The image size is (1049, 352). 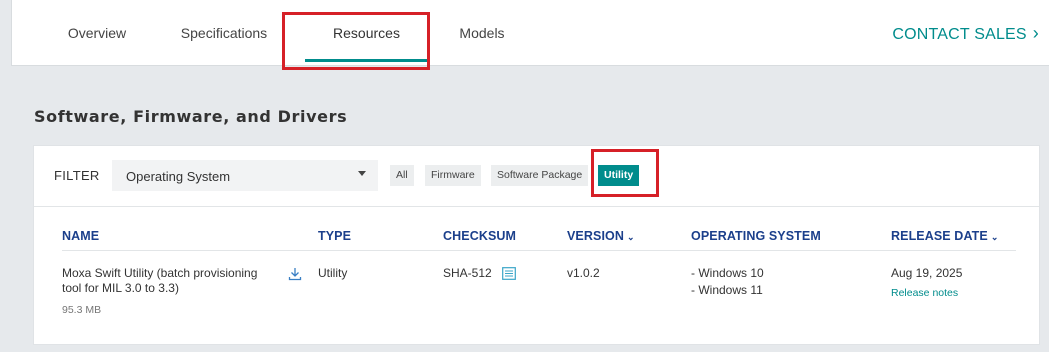 I want to click on release-notes-link: Release notes, so click(x=924, y=293).